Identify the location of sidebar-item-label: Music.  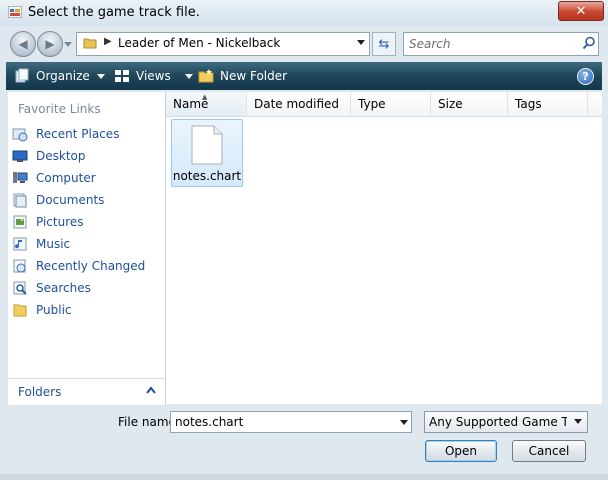
(53, 244).